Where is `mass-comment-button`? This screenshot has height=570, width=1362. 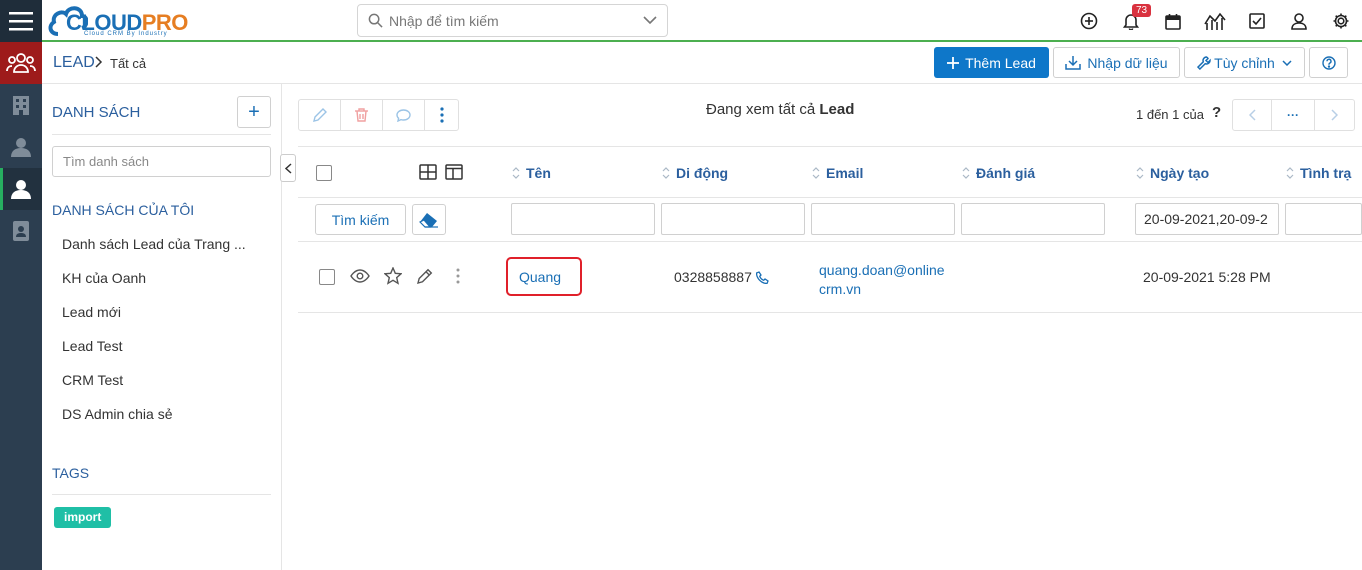 mass-comment-button is located at coordinates (404, 115).